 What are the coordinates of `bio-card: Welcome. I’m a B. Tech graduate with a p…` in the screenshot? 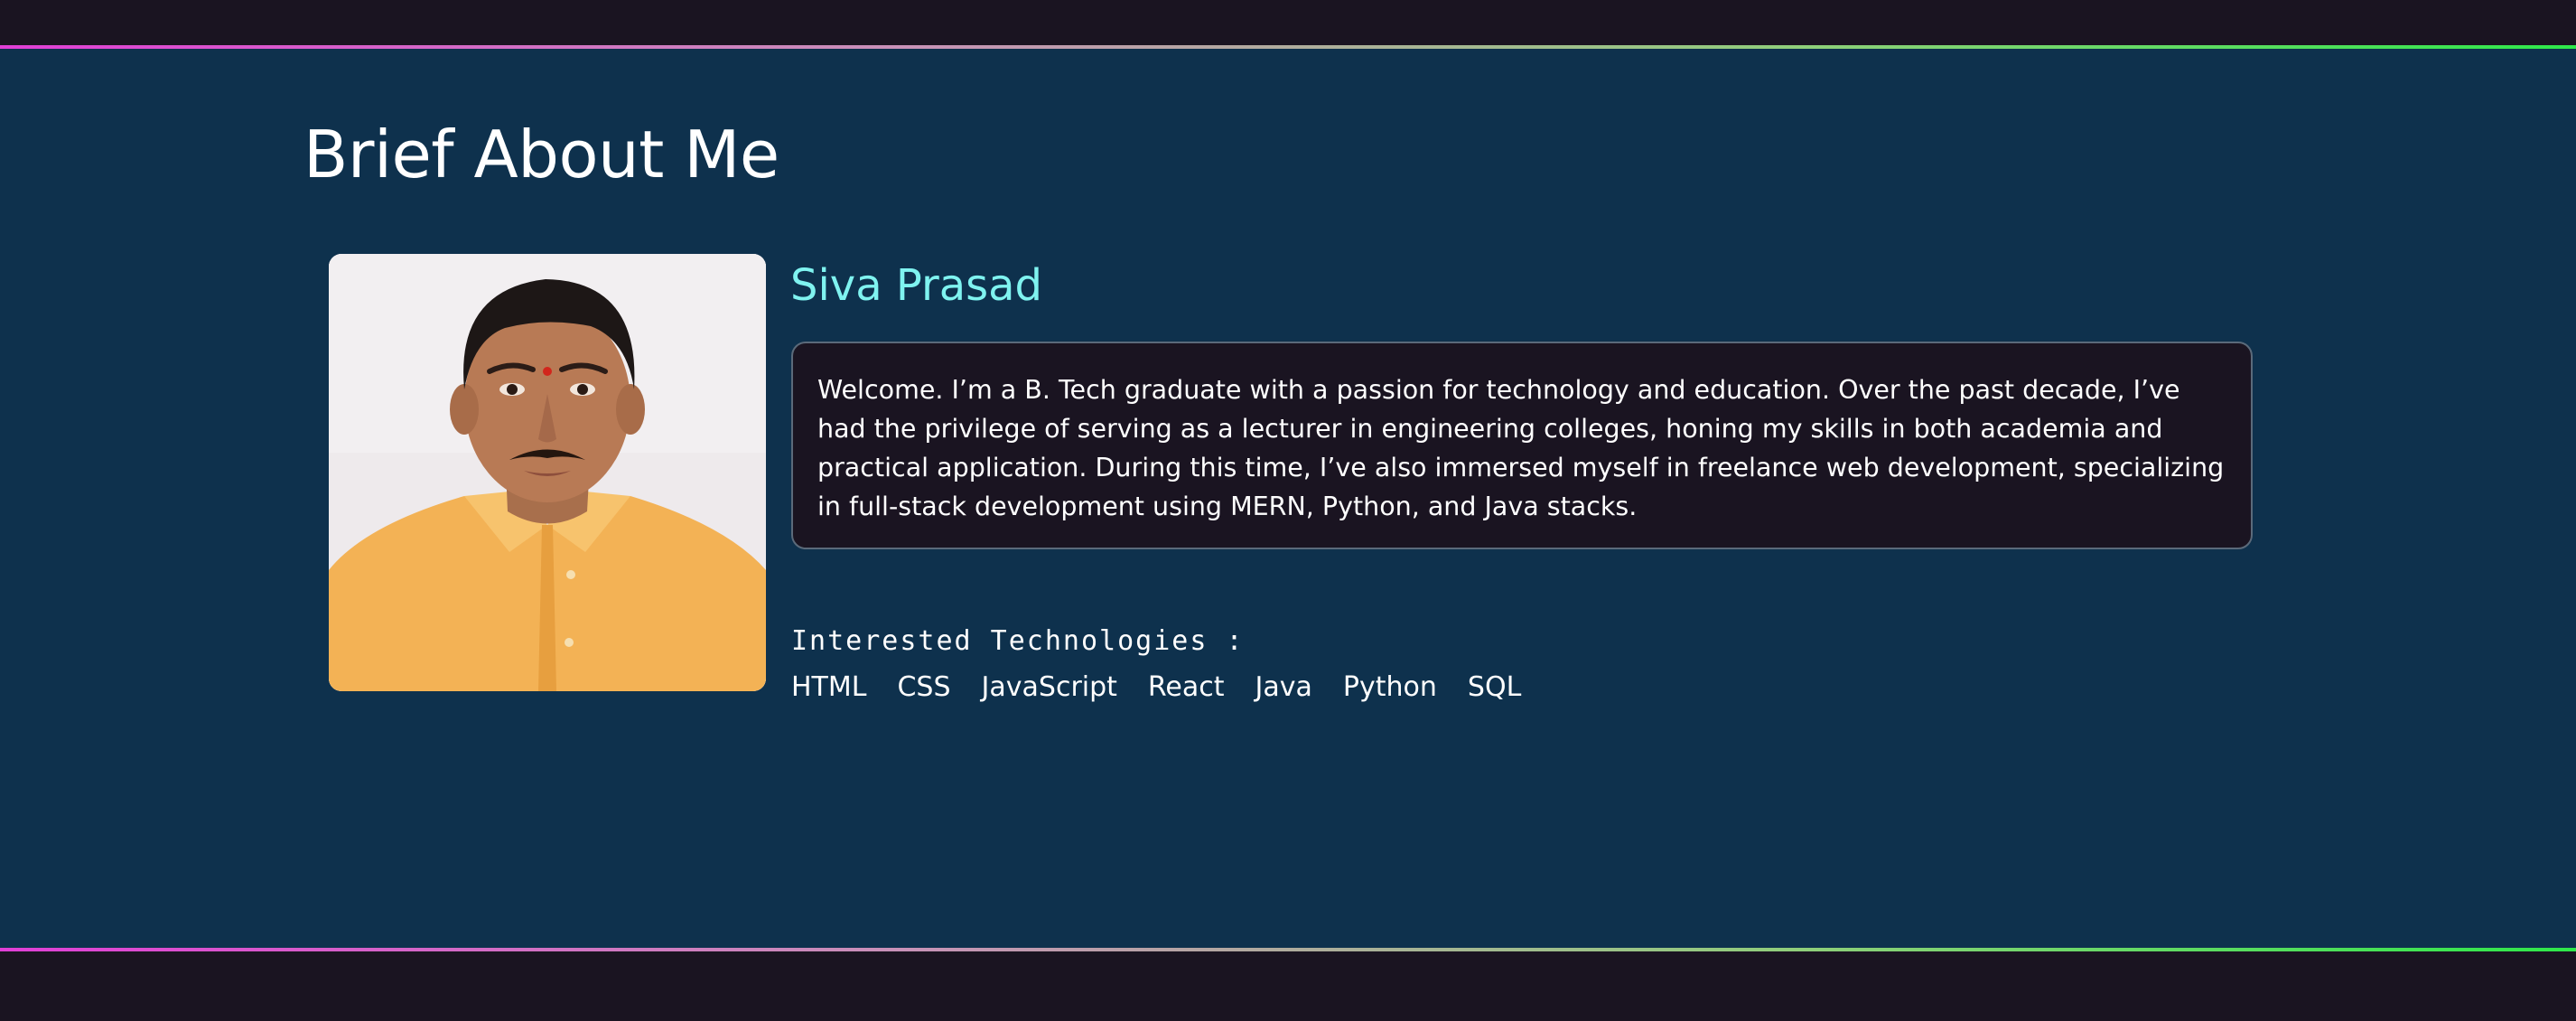 It's located at (1522, 446).